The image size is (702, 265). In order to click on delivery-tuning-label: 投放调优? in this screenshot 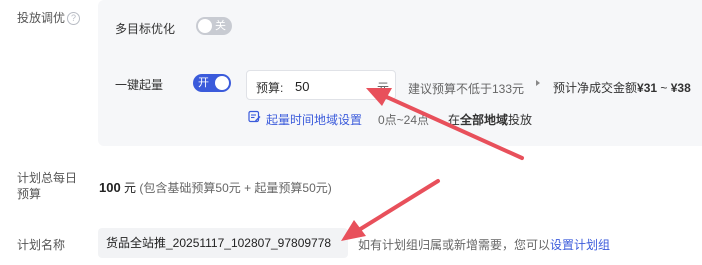, I will do `click(49, 17)`.